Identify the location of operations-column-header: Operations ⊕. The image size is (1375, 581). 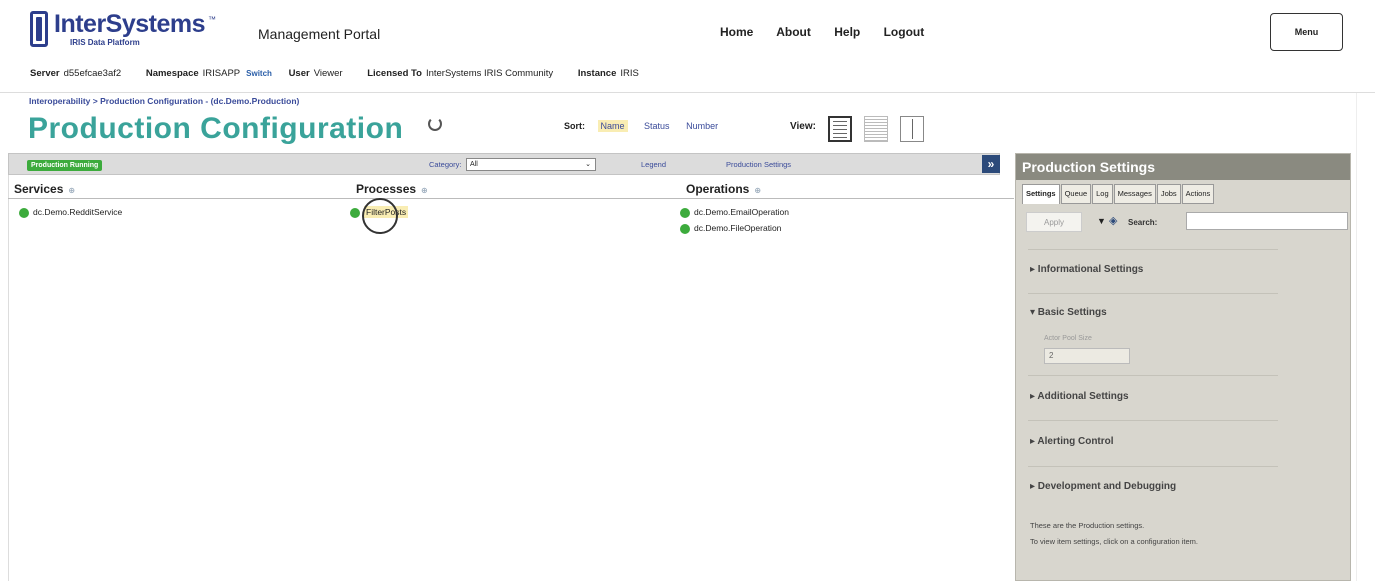
(723, 189).